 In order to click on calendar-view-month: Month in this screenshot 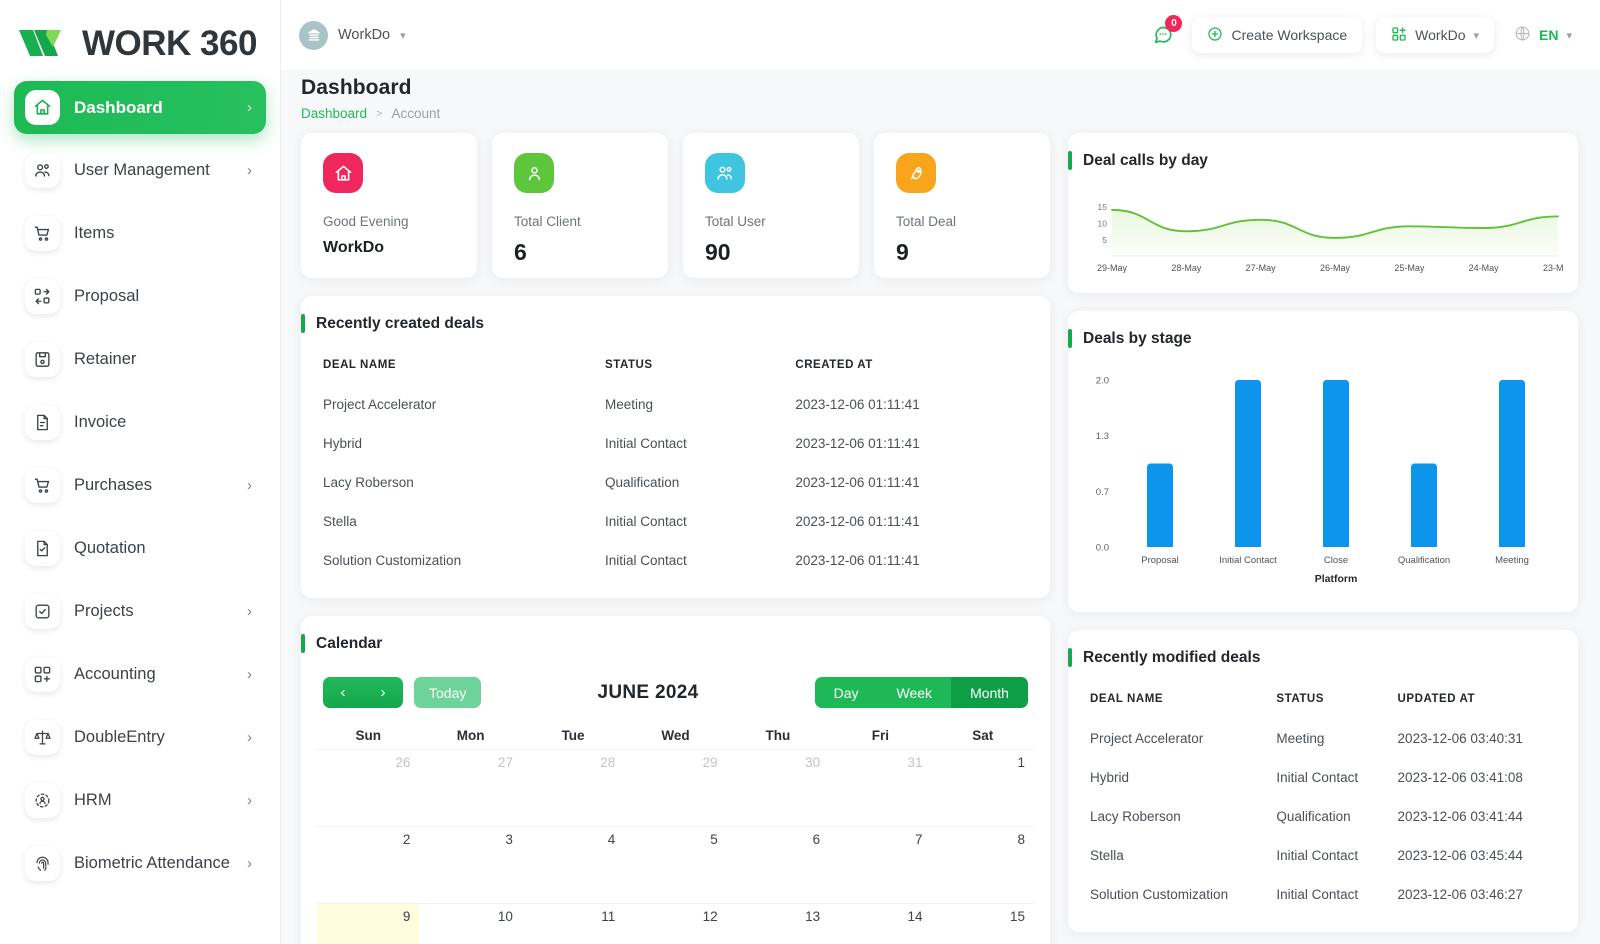, I will do `click(989, 692)`.